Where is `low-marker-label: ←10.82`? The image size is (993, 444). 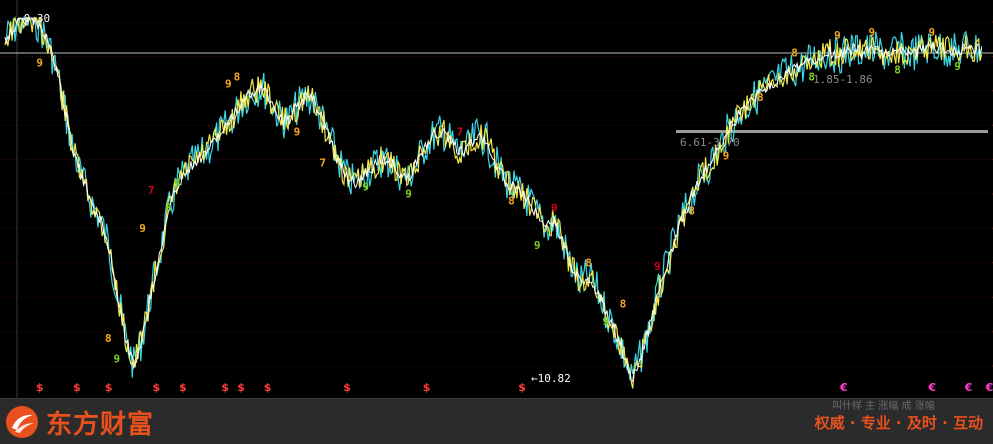
low-marker-label: ←10.82 is located at coordinates (551, 378).